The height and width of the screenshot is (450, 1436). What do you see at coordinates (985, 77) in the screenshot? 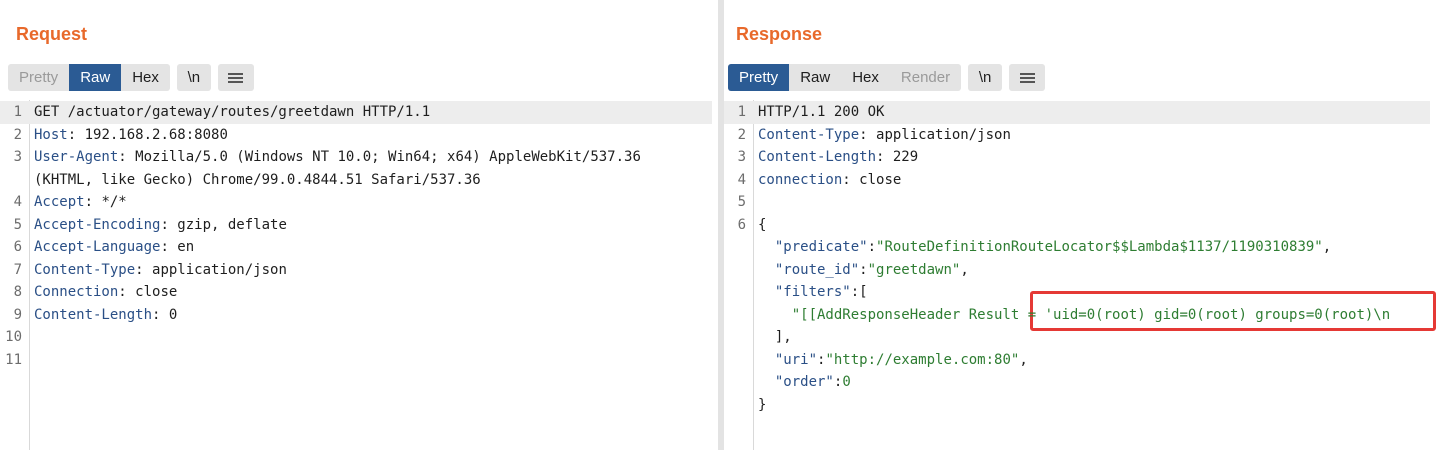
I see `response-newline-toggle-button: \n` at bounding box center [985, 77].